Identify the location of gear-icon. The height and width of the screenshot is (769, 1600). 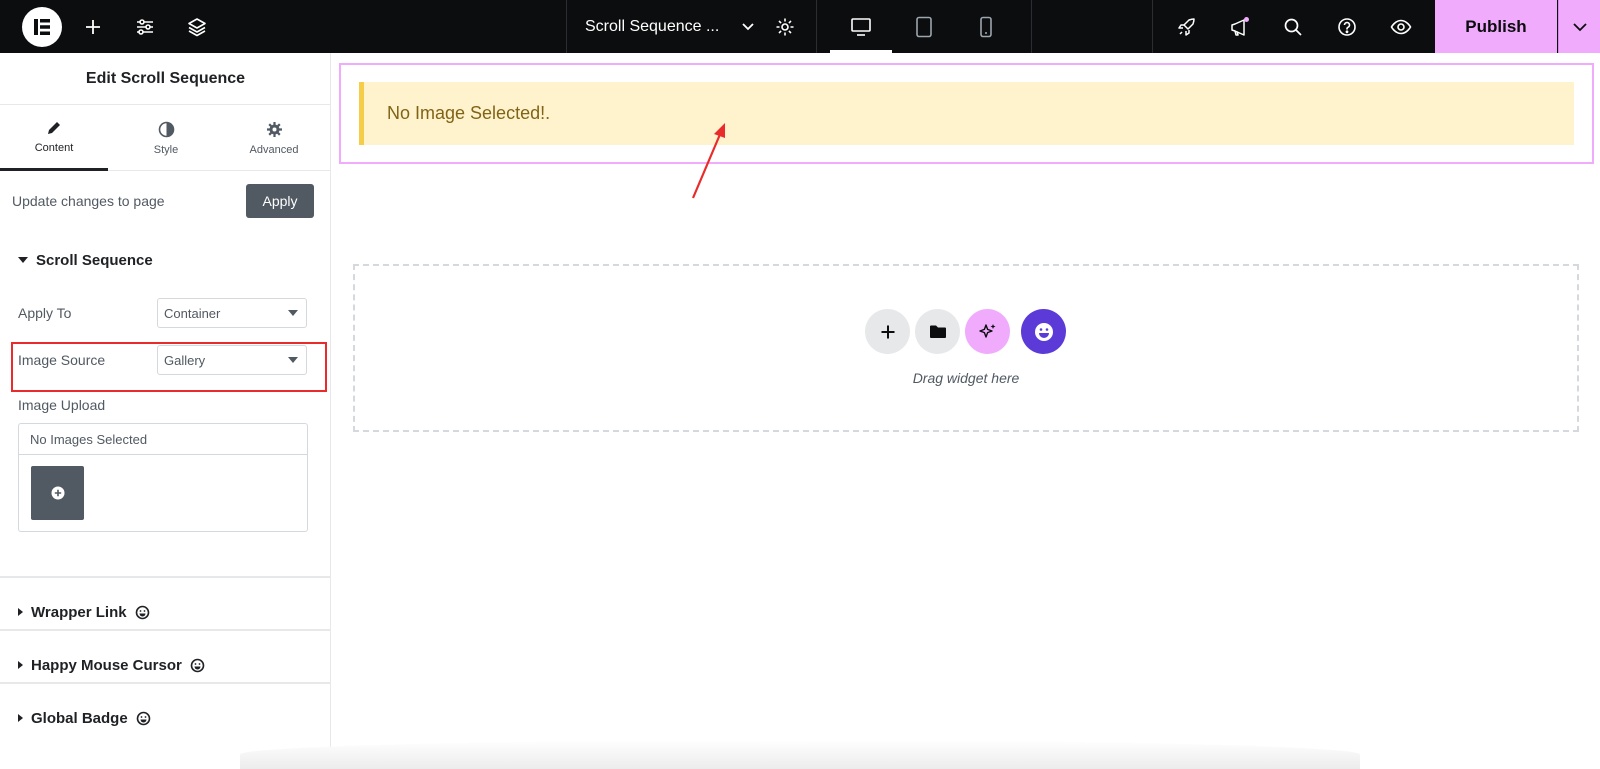
(274, 129).